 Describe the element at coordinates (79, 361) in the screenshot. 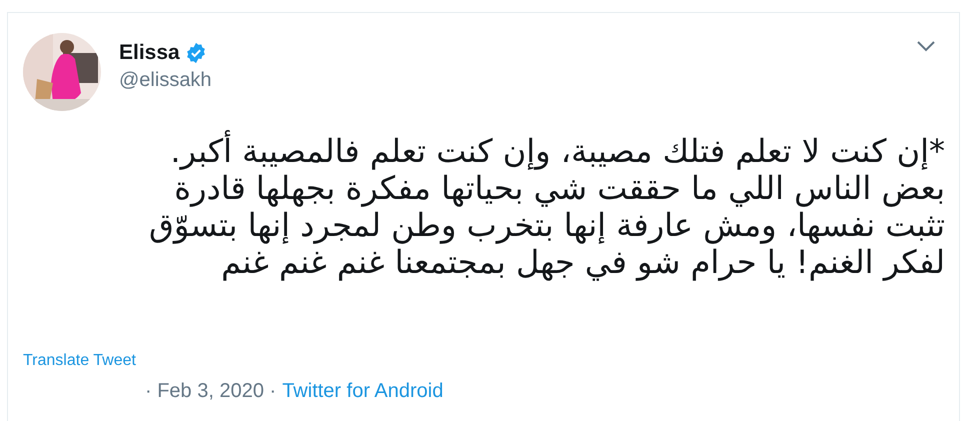

I see `translate-link: Translate Tweet` at that location.